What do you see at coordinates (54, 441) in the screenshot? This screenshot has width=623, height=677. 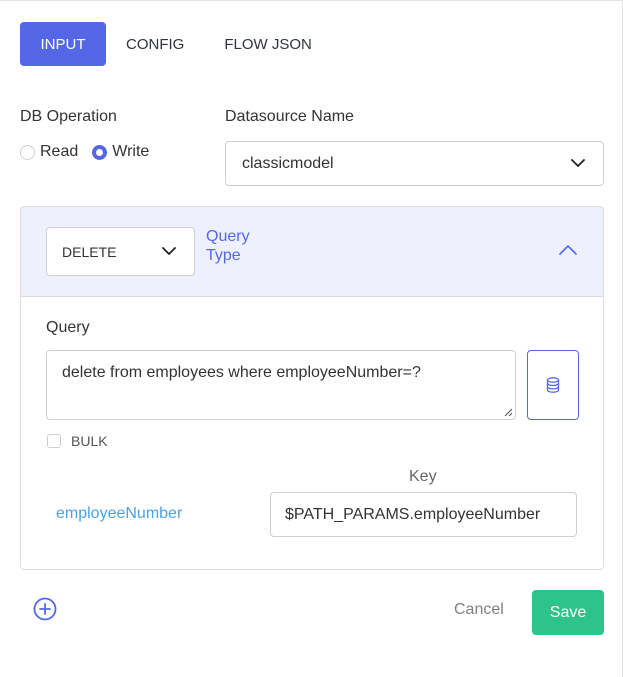 I see `bulk-checkbox` at bounding box center [54, 441].